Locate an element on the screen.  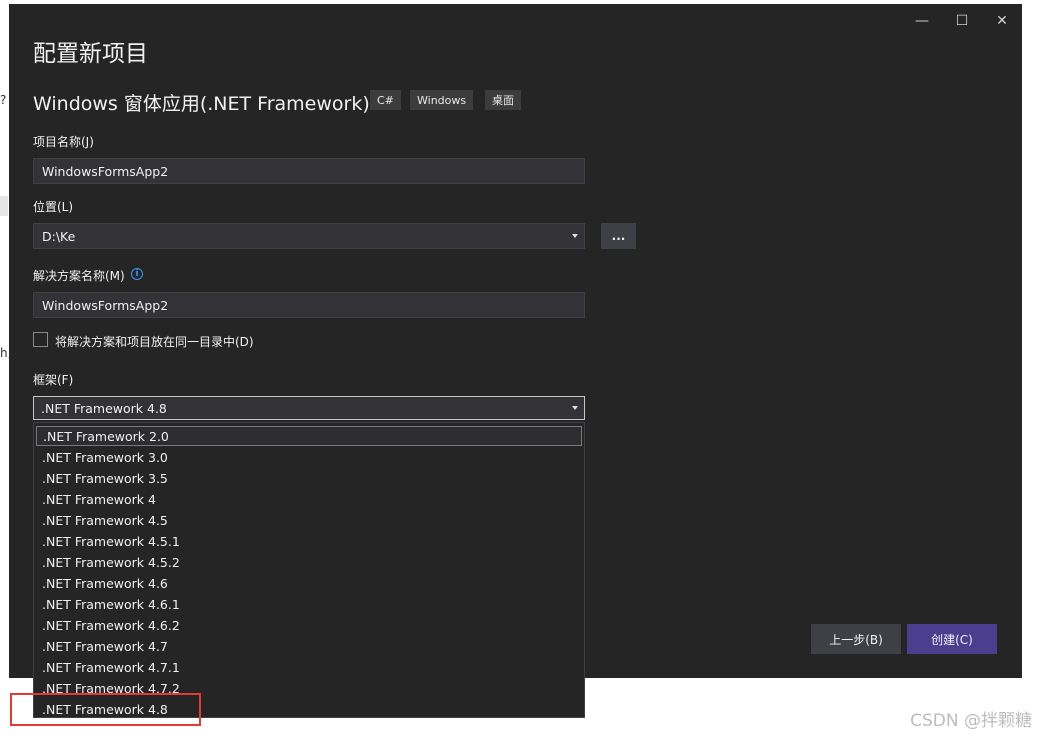
maximize-button: ☐ is located at coordinates (962, 21).